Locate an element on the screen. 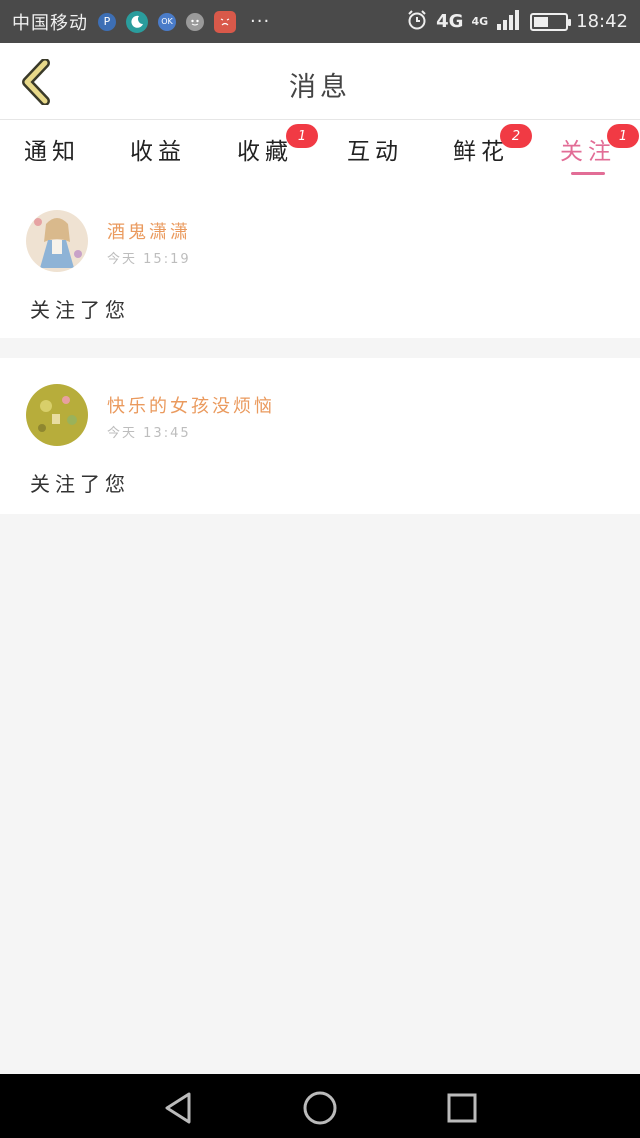 The width and height of the screenshot is (640, 1138). status-bar: 中国移动 P OK ··· 4G 4G 18:42 is located at coordinates (320, 21).